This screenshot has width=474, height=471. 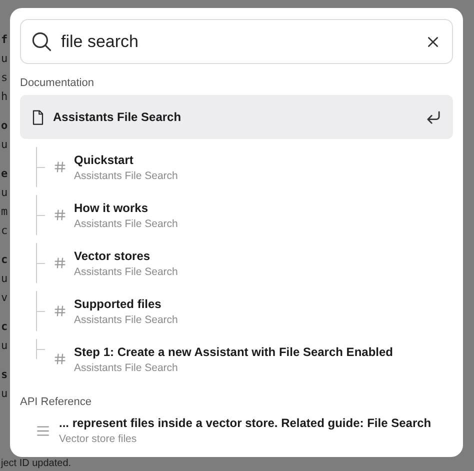 I want to click on section-label: Documentation, so click(x=57, y=83).